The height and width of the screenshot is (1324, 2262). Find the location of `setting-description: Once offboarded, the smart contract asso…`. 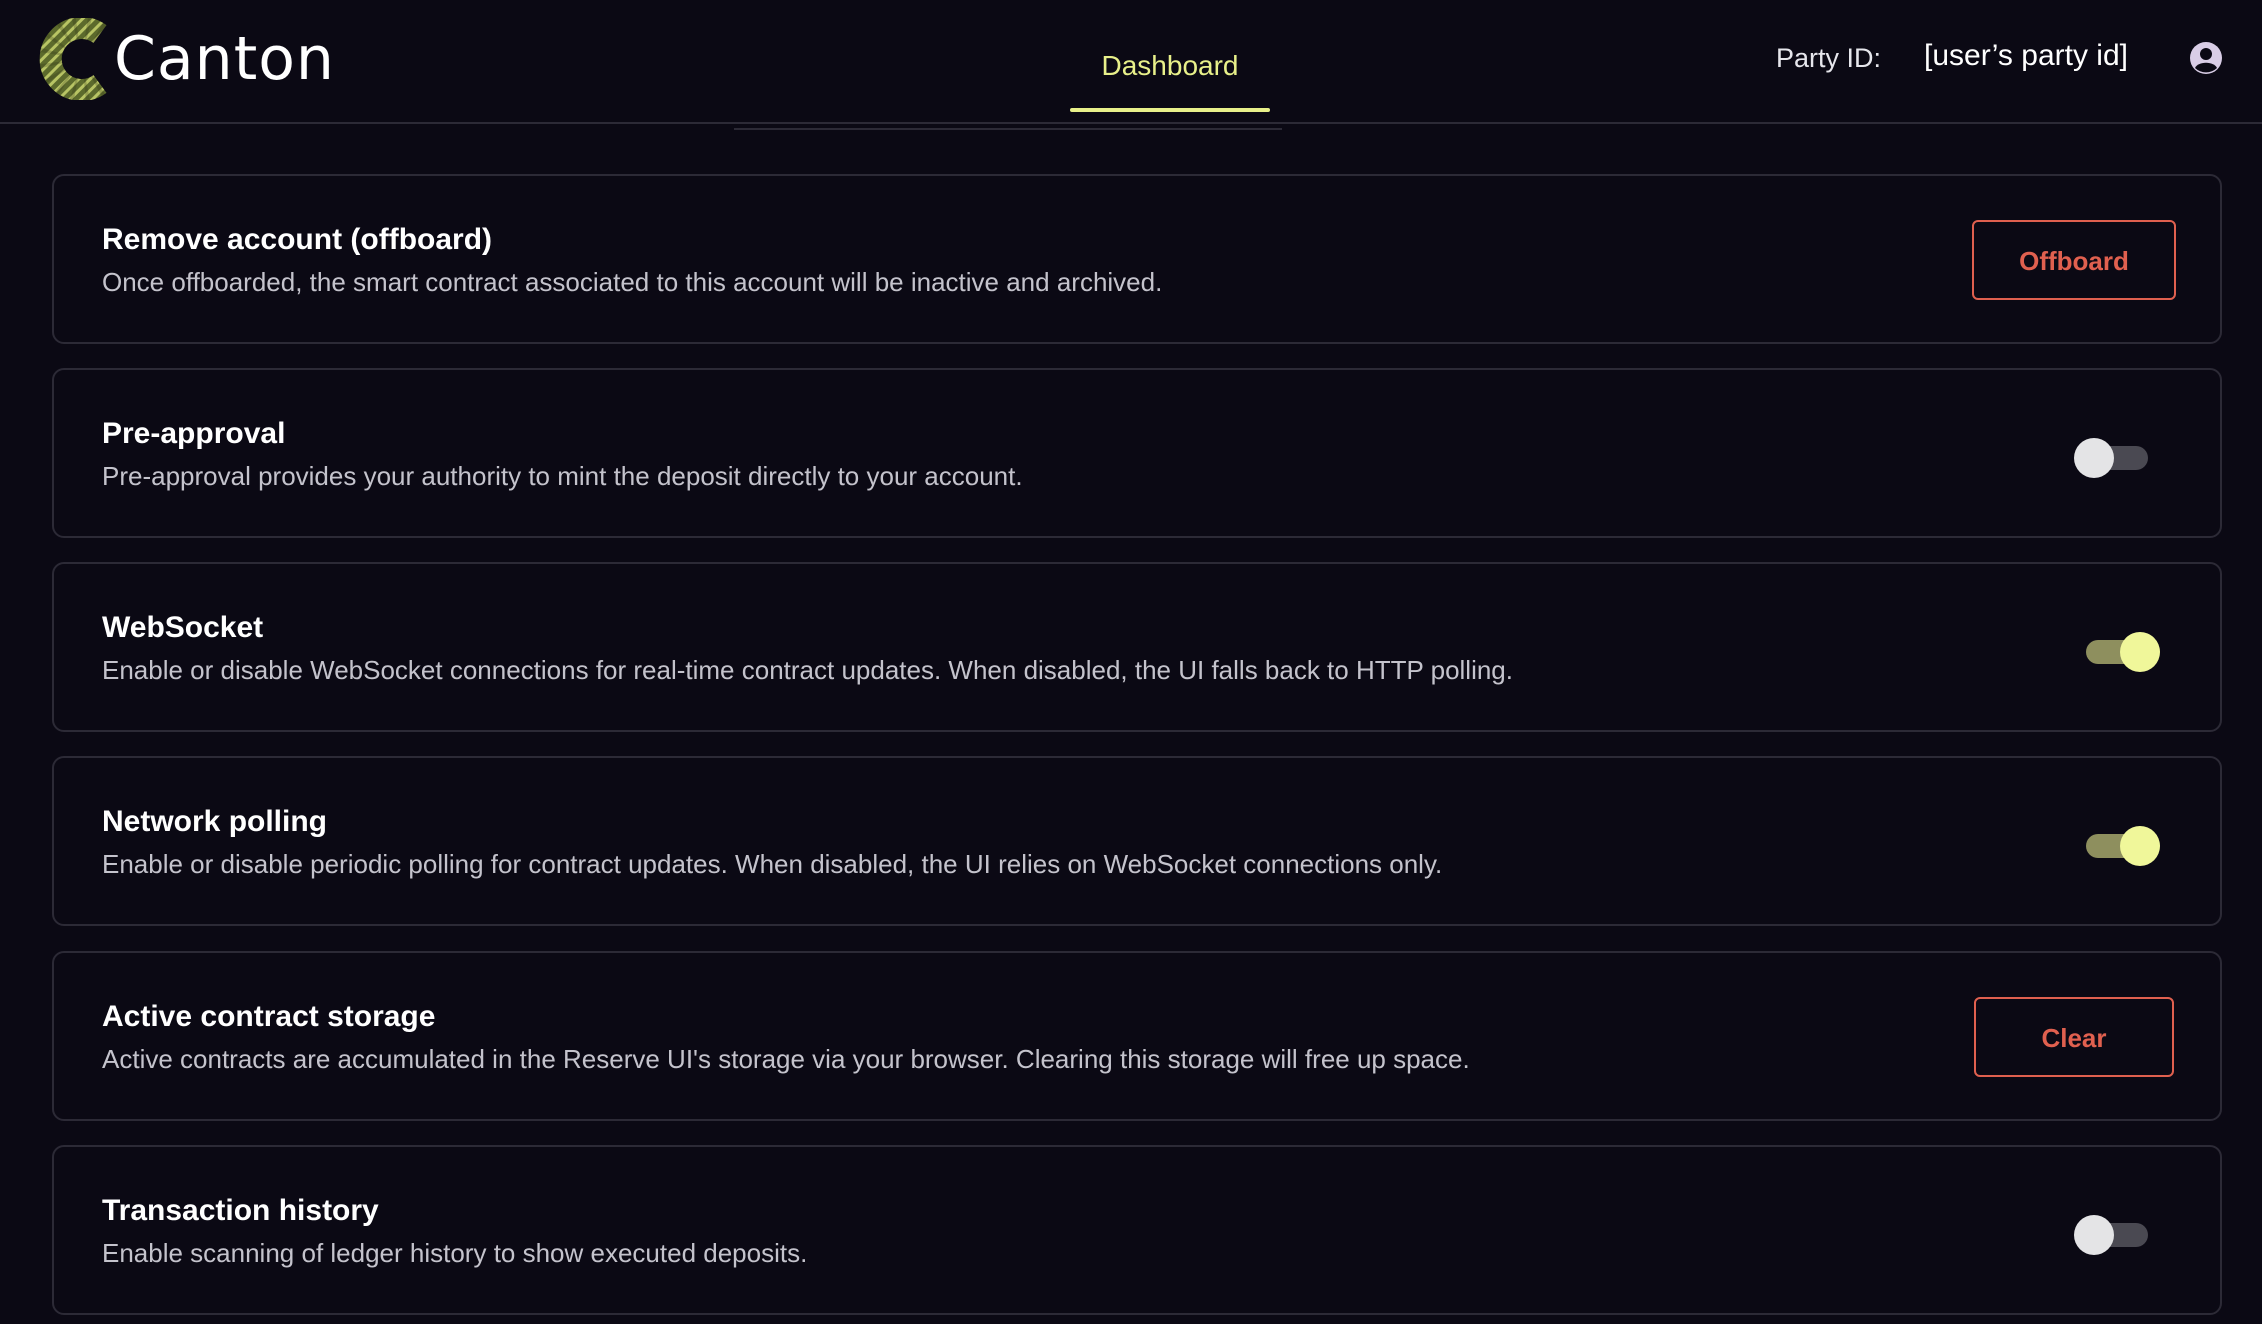

setting-description: Once offboarded, the smart contract asso… is located at coordinates (632, 282).